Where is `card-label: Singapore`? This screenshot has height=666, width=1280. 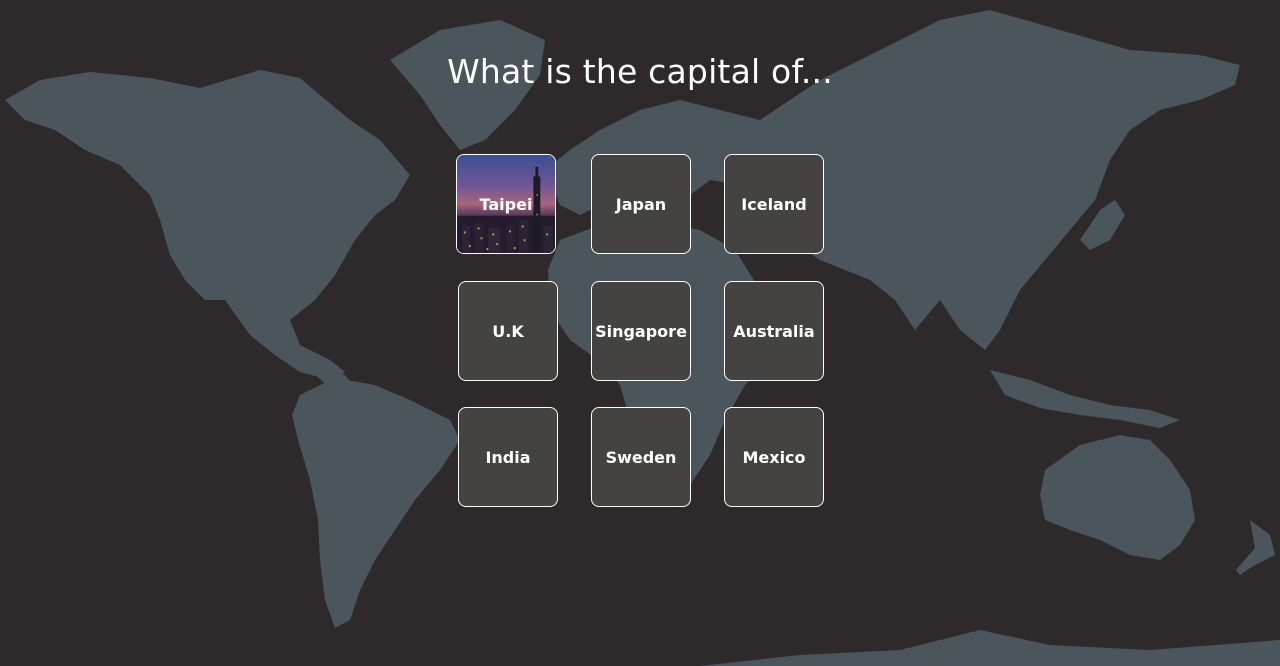 card-label: Singapore is located at coordinates (641, 331).